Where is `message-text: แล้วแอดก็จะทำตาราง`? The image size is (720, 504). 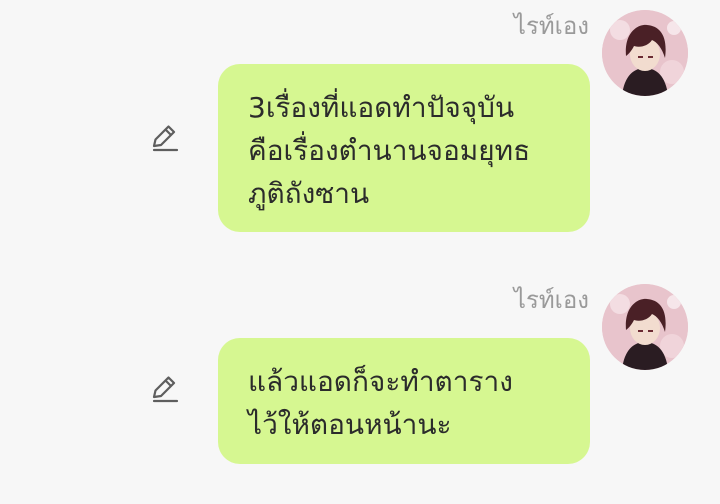 message-text: แล้วแอดก็จะทำตาราง is located at coordinates (380, 381).